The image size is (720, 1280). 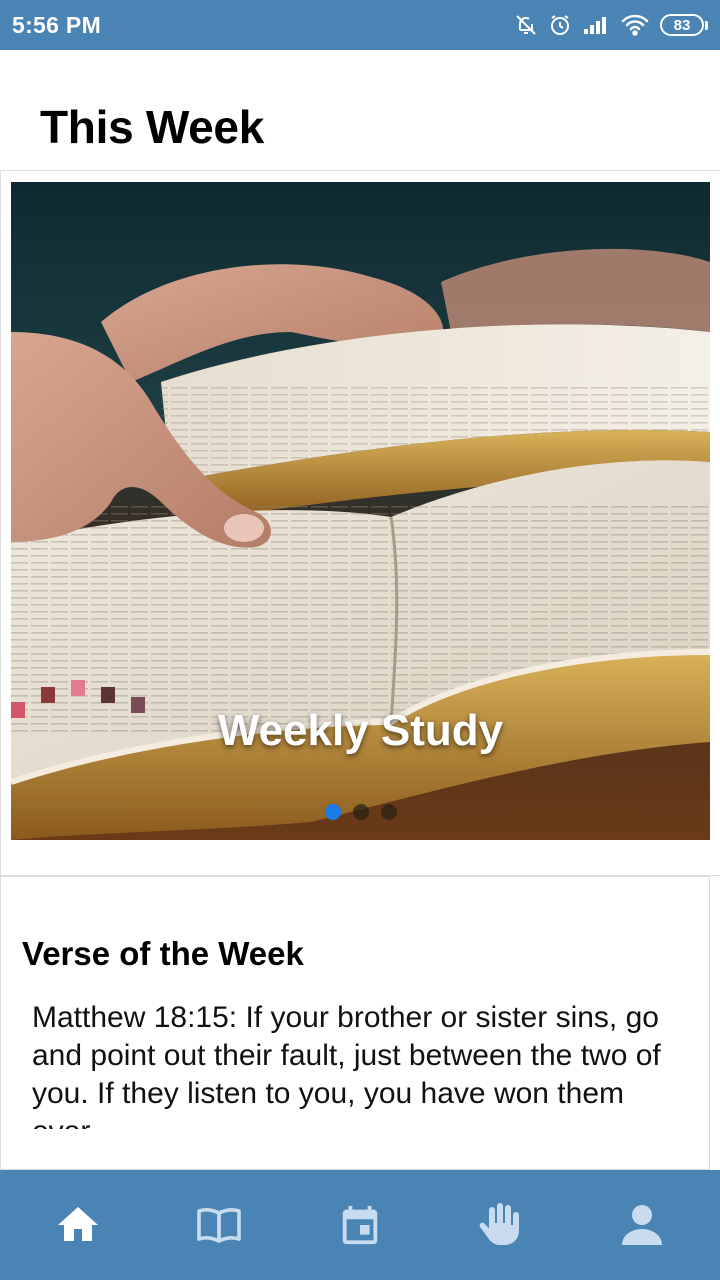 I want to click on nav-profile, so click(x=642, y=1225).